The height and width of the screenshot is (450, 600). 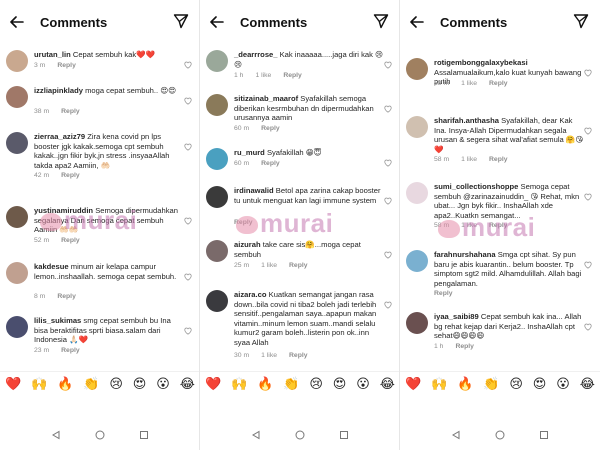 What do you see at coordinates (266, 98) in the screenshot?
I see `comment-username: sitizainab_maarof` at bounding box center [266, 98].